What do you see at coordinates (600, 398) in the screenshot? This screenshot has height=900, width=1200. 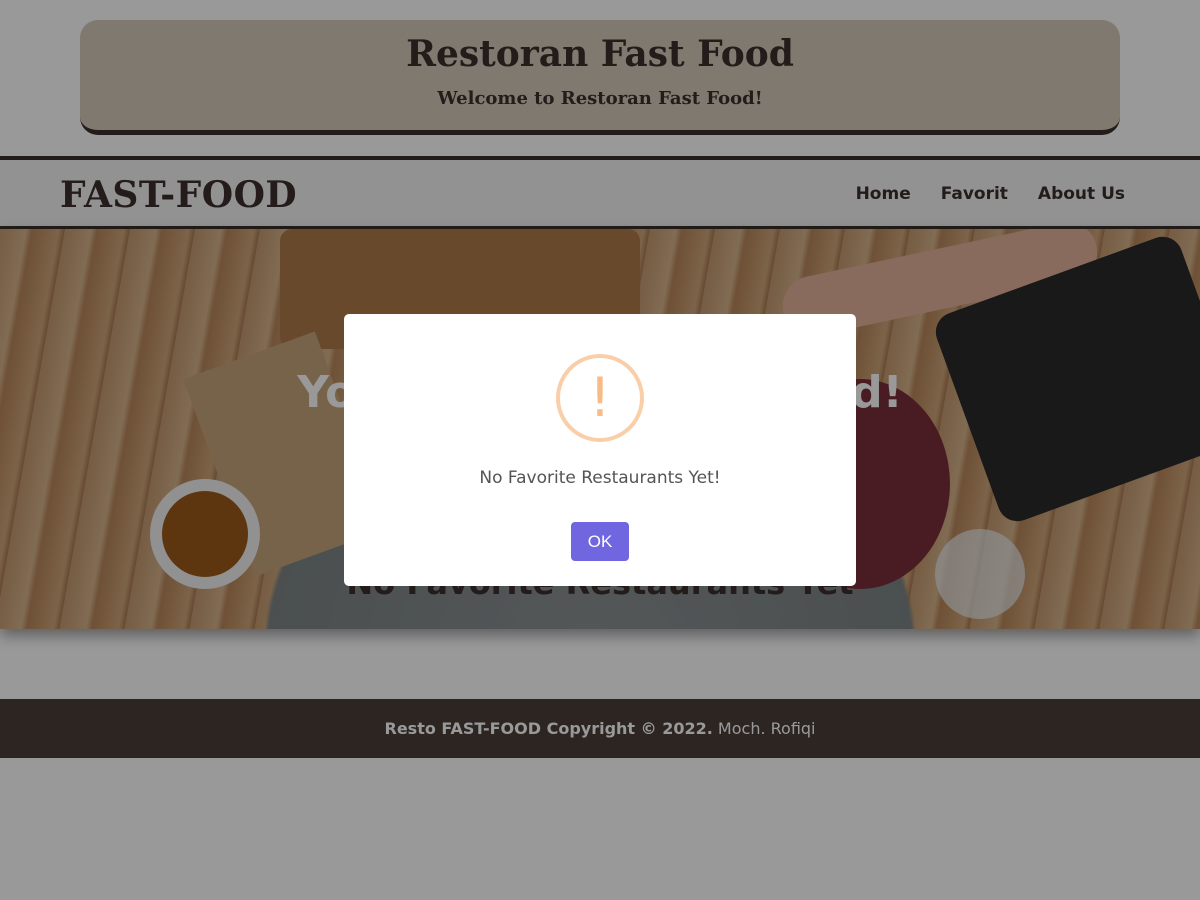 I see `exclamation-icon: !` at bounding box center [600, 398].